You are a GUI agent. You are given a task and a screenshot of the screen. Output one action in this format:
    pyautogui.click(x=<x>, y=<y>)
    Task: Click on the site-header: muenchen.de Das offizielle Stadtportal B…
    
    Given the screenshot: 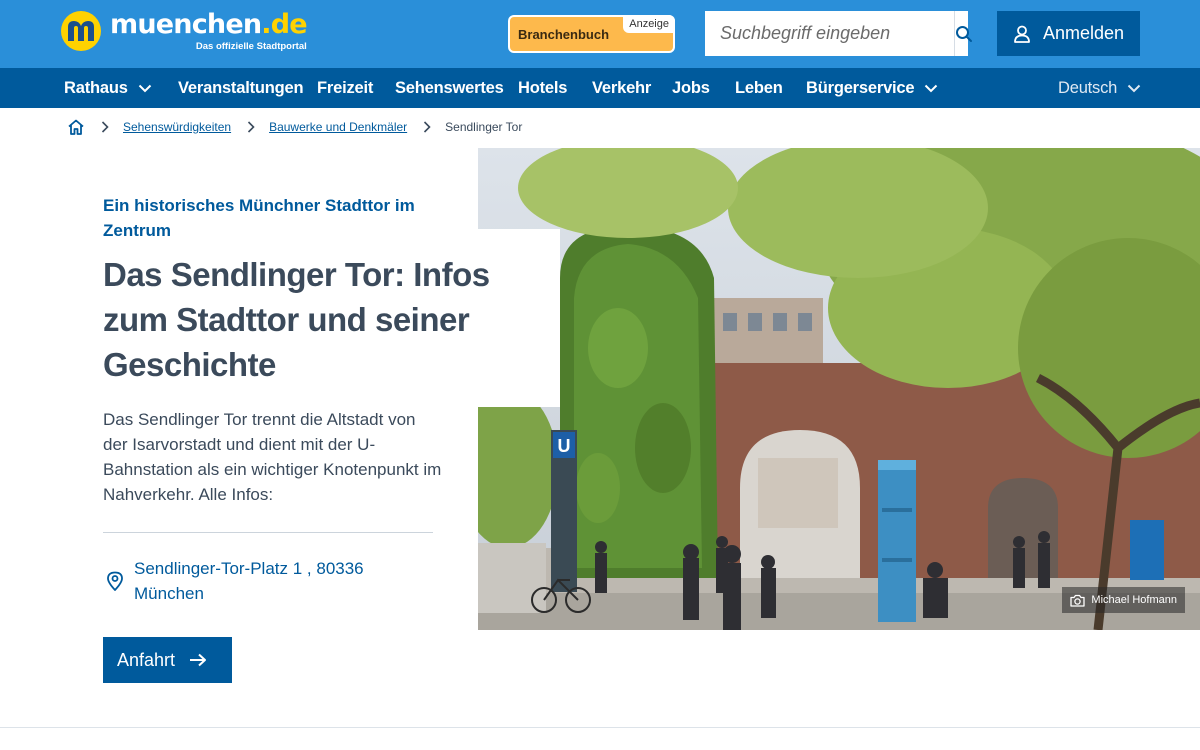 What is the action you would take?
    pyautogui.click(x=600, y=34)
    